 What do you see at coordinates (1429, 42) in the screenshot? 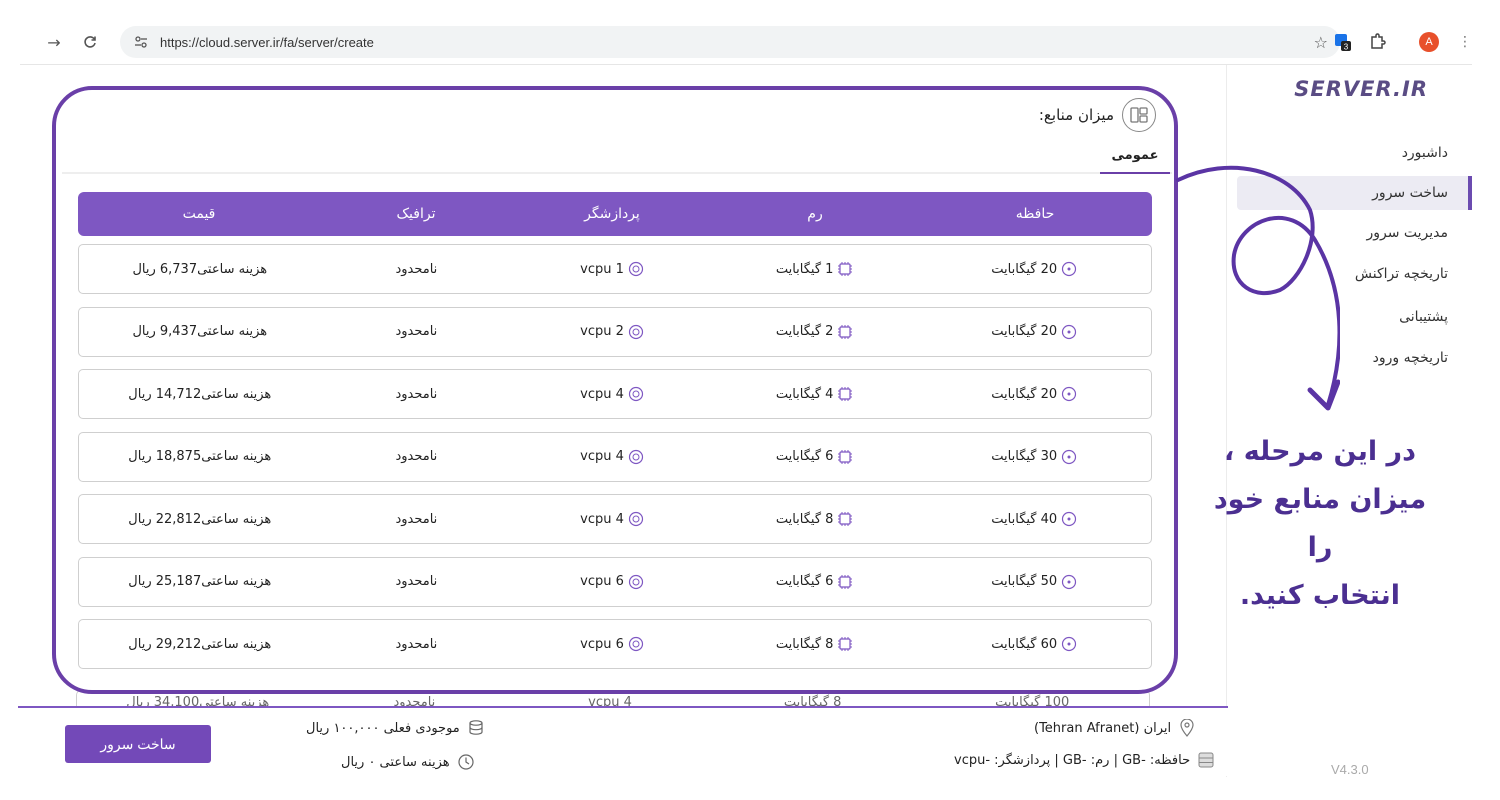
I see `profile-avatar: A` at bounding box center [1429, 42].